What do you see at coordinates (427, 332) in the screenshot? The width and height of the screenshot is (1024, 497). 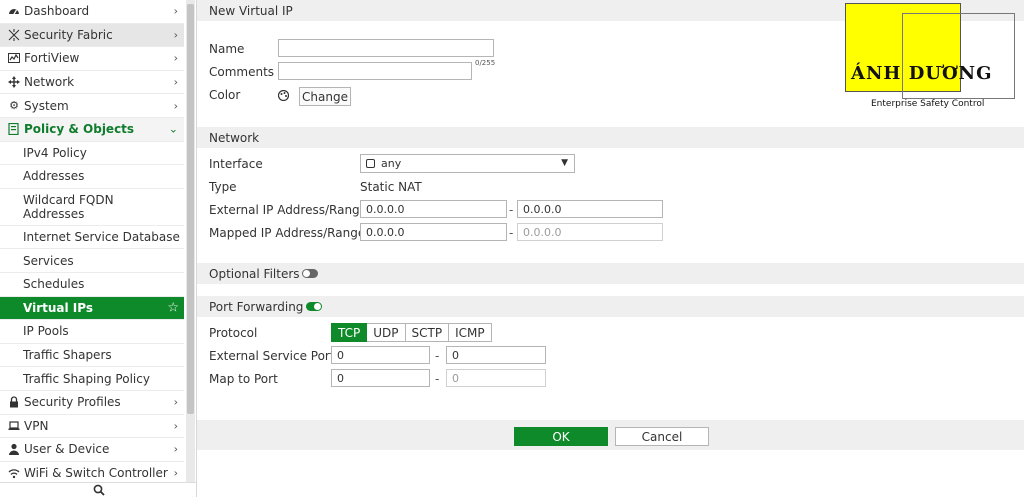 I see `protocol-sctp-button: SCTP` at bounding box center [427, 332].